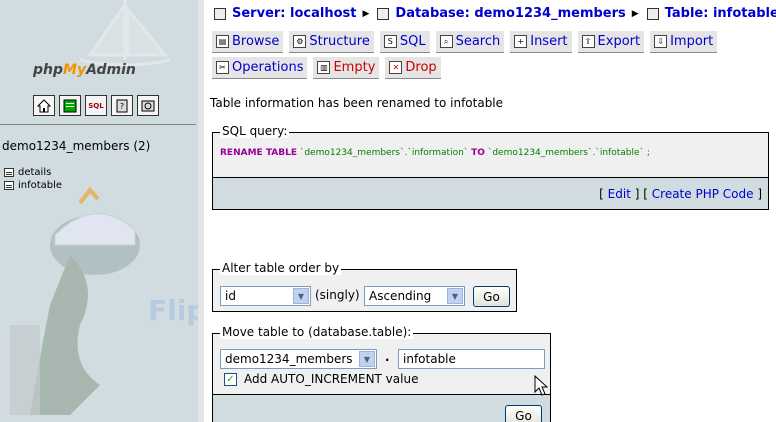 This screenshot has height=422, width=776. I want to click on docs-icon: ?, so click(122, 105).